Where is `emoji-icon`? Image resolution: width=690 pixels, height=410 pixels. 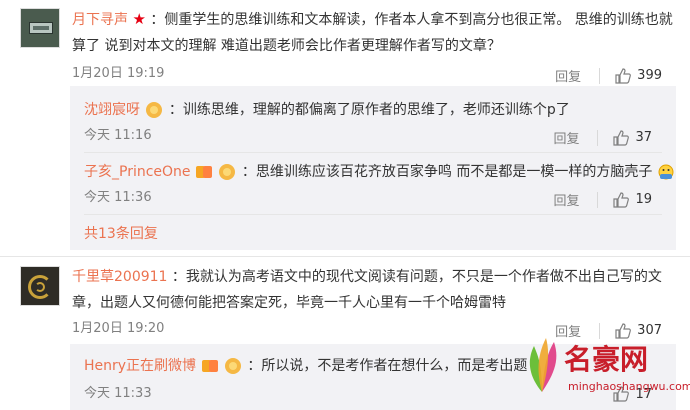
emoji-icon is located at coordinates (666, 172).